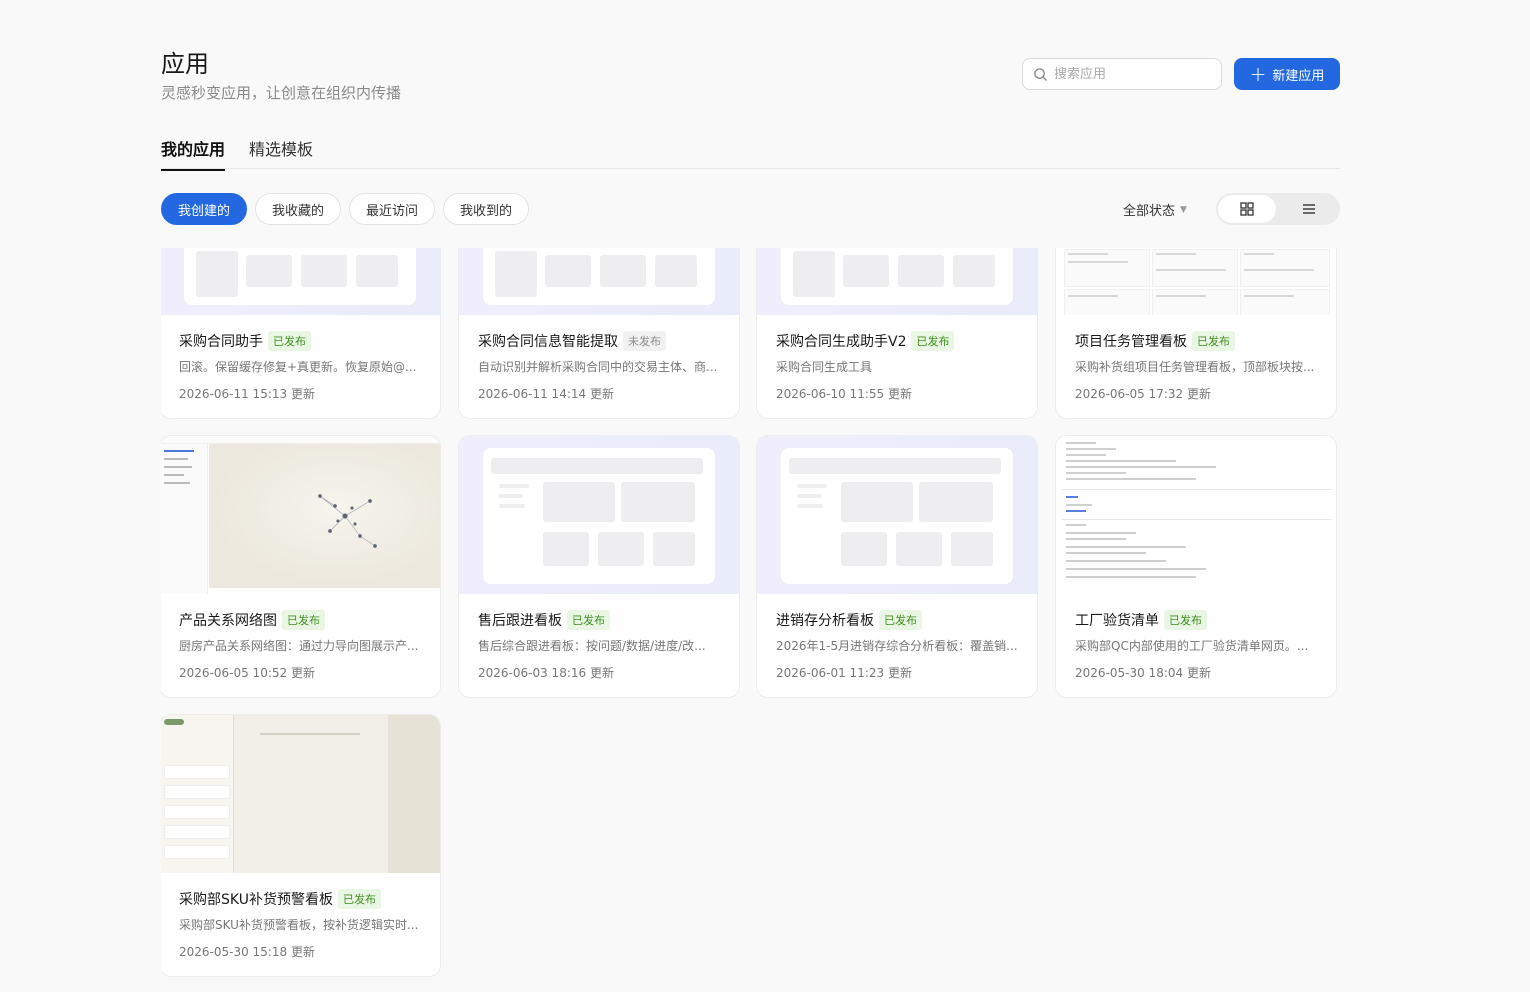 This screenshot has height=992, width=1530. I want to click on tab-my-apps: 我的应用, so click(193, 153).